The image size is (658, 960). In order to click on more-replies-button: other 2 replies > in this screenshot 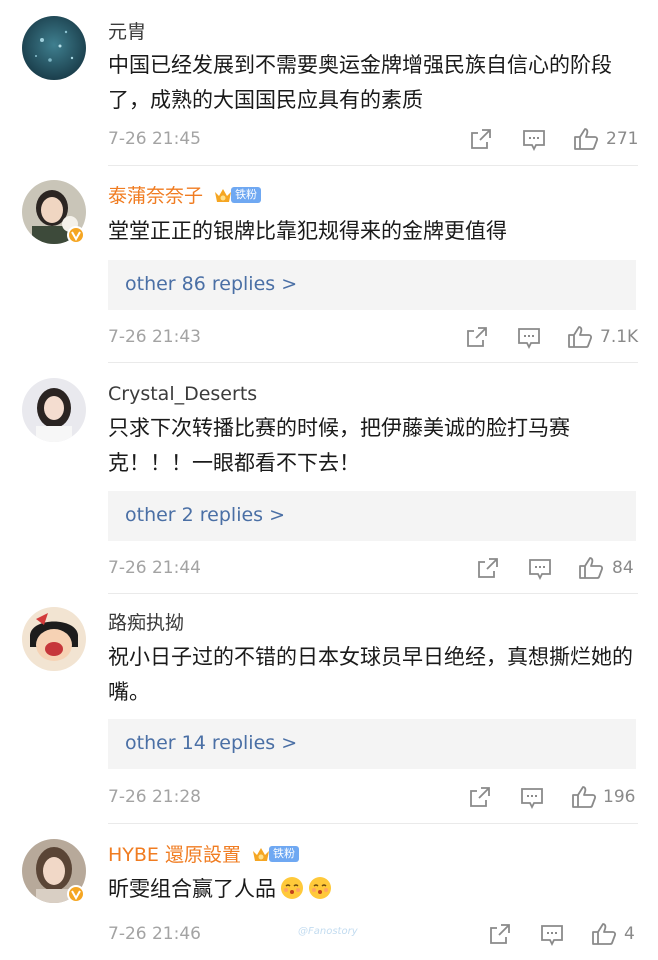, I will do `click(372, 516)`.